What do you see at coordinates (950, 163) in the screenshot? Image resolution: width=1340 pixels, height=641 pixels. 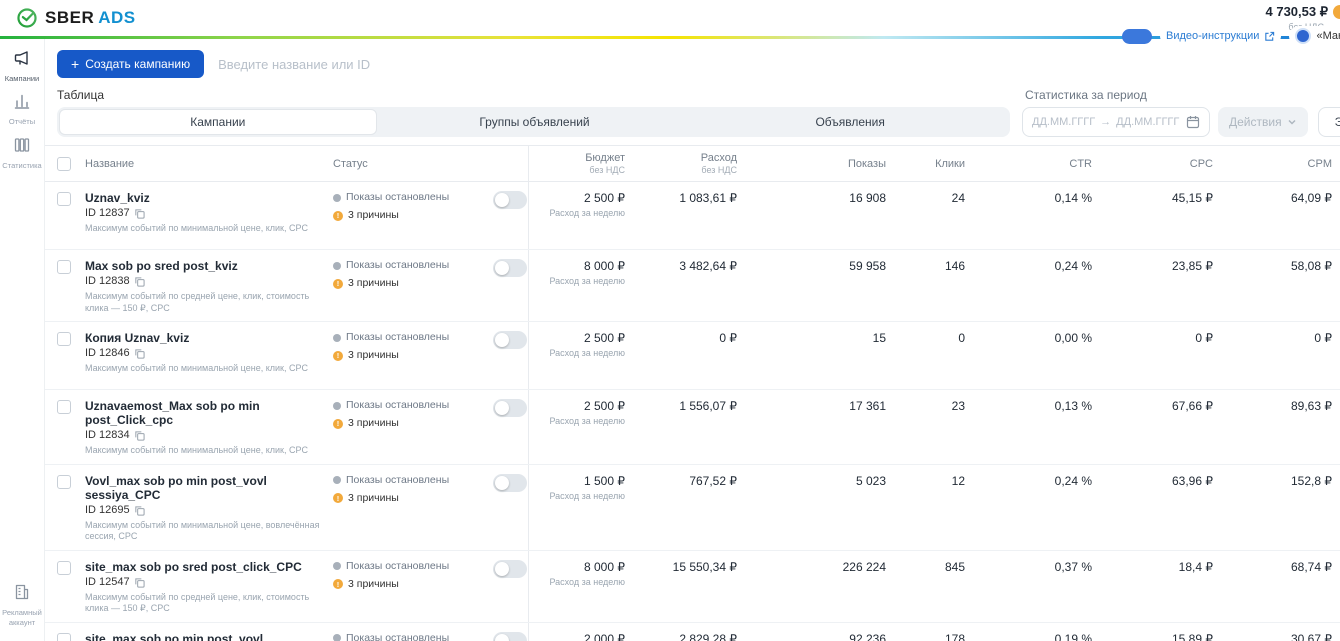 I see `column-header-clicks: Клики` at bounding box center [950, 163].